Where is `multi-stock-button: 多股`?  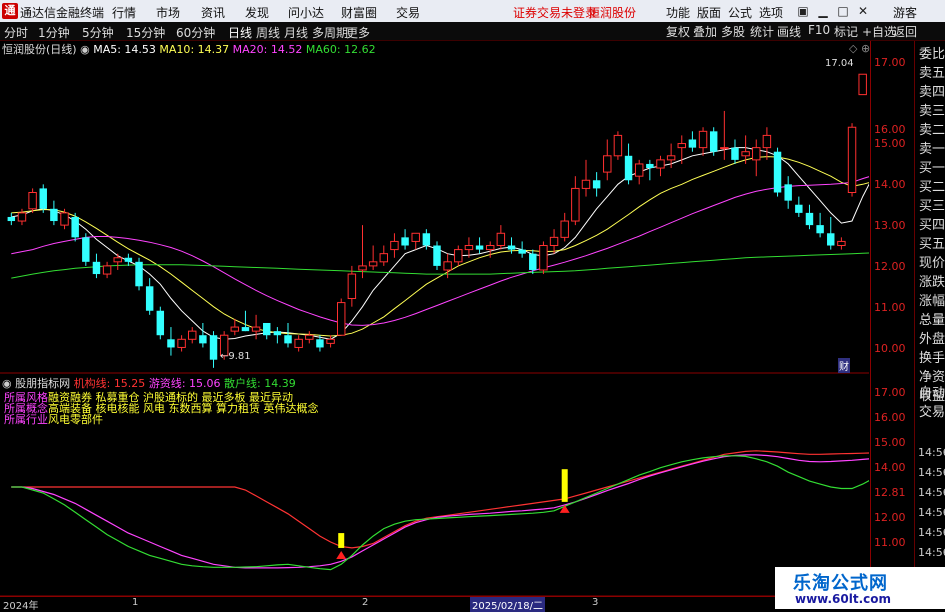 multi-stock-button: 多股 is located at coordinates (733, 31).